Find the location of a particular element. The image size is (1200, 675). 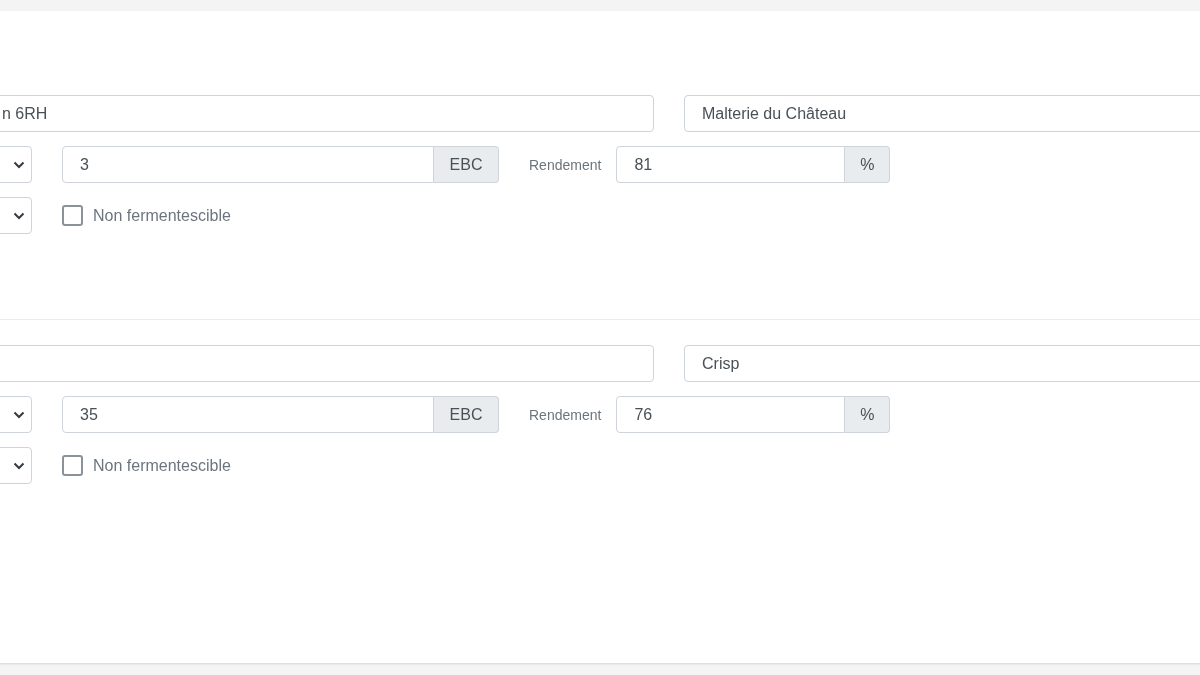

supplier-field: Malterie du Château is located at coordinates (942, 113).